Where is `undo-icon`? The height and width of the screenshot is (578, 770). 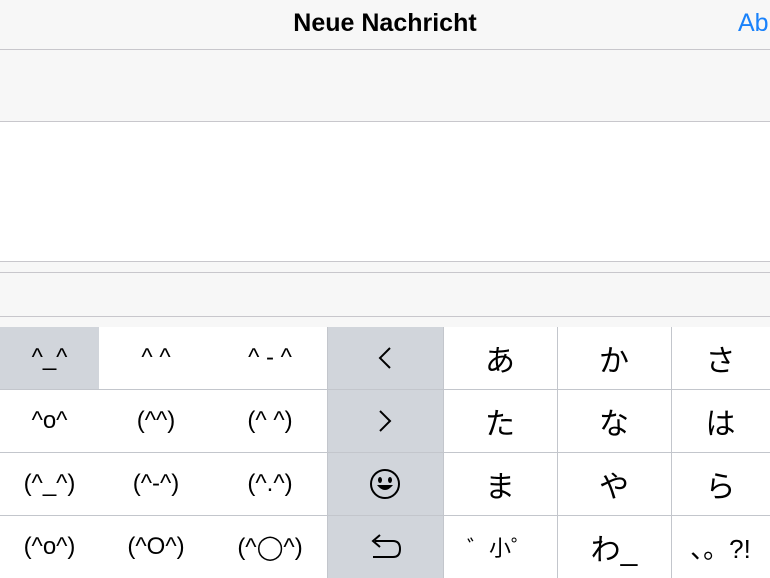
undo-icon is located at coordinates (386, 546).